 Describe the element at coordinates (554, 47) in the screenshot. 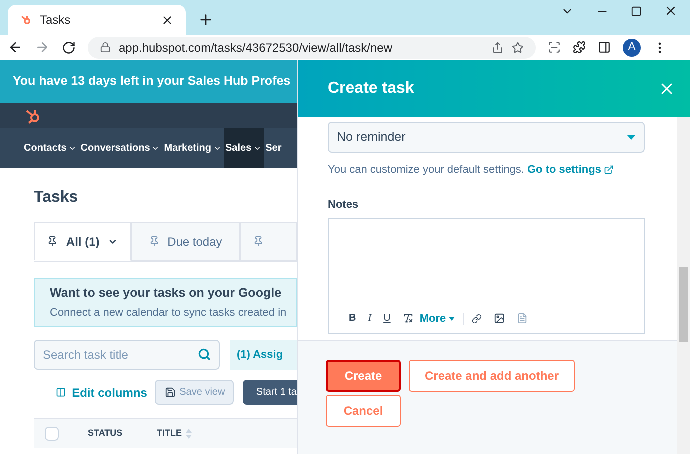

I see `extension-icon` at that location.